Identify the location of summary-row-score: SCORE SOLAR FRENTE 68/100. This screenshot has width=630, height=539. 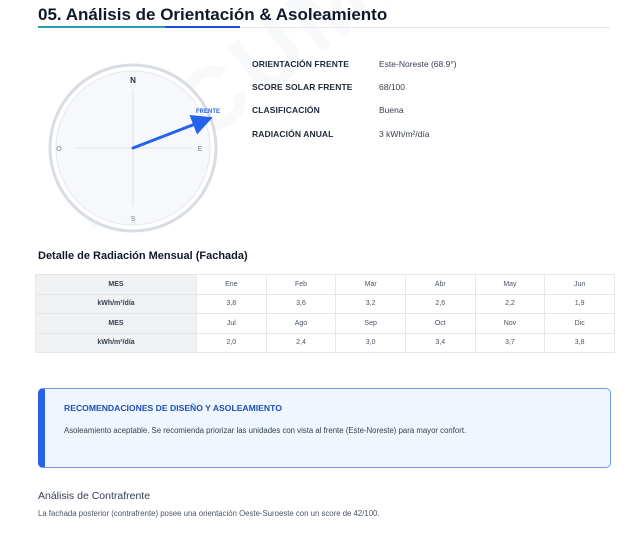
(354, 86).